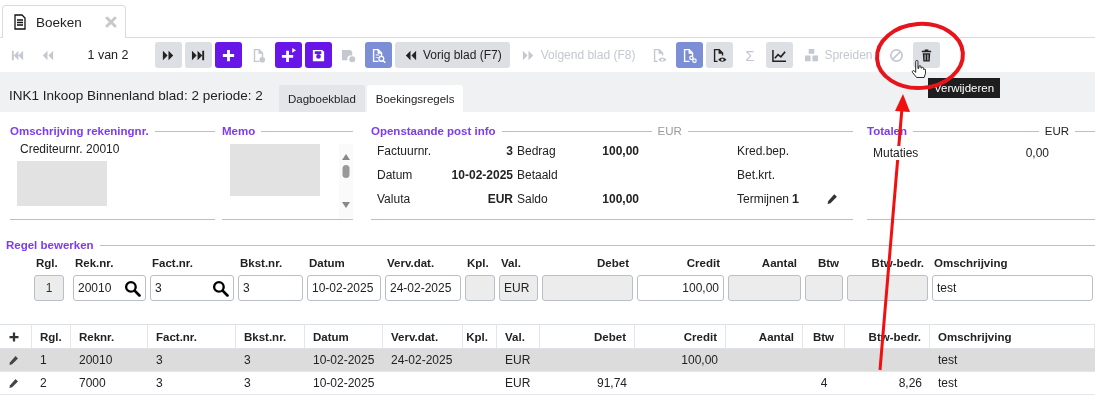  I want to click on field-label: Aantal, so click(779, 262).